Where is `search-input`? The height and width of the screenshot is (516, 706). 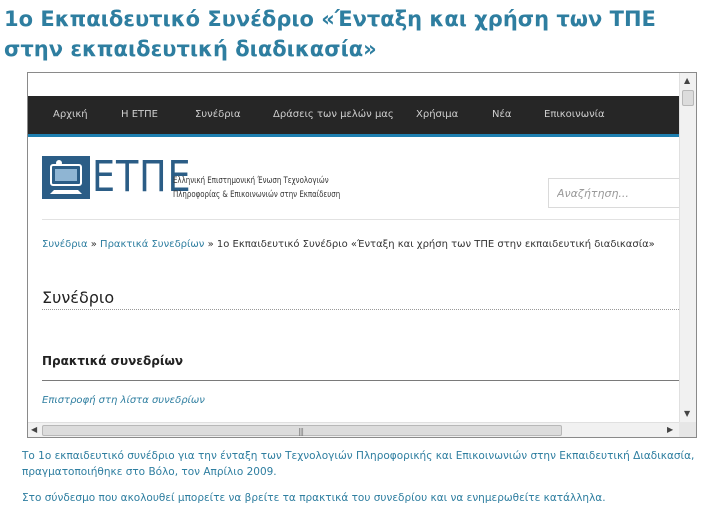
search-input is located at coordinates (613, 193).